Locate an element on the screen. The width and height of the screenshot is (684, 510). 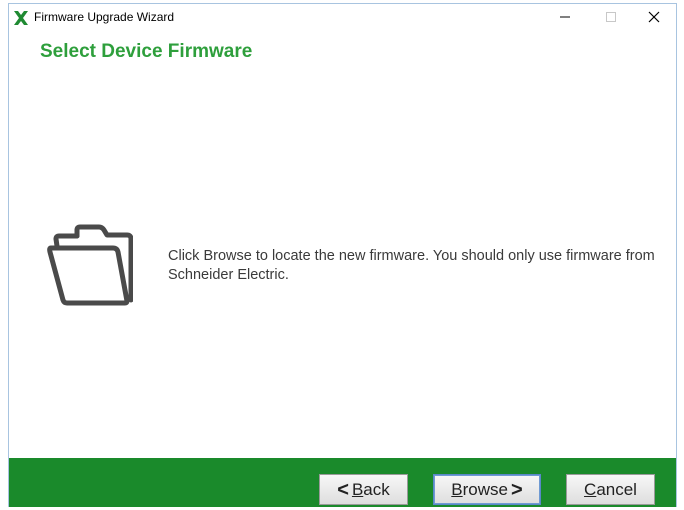
next-arrow-icon: > is located at coordinates (517, 489).